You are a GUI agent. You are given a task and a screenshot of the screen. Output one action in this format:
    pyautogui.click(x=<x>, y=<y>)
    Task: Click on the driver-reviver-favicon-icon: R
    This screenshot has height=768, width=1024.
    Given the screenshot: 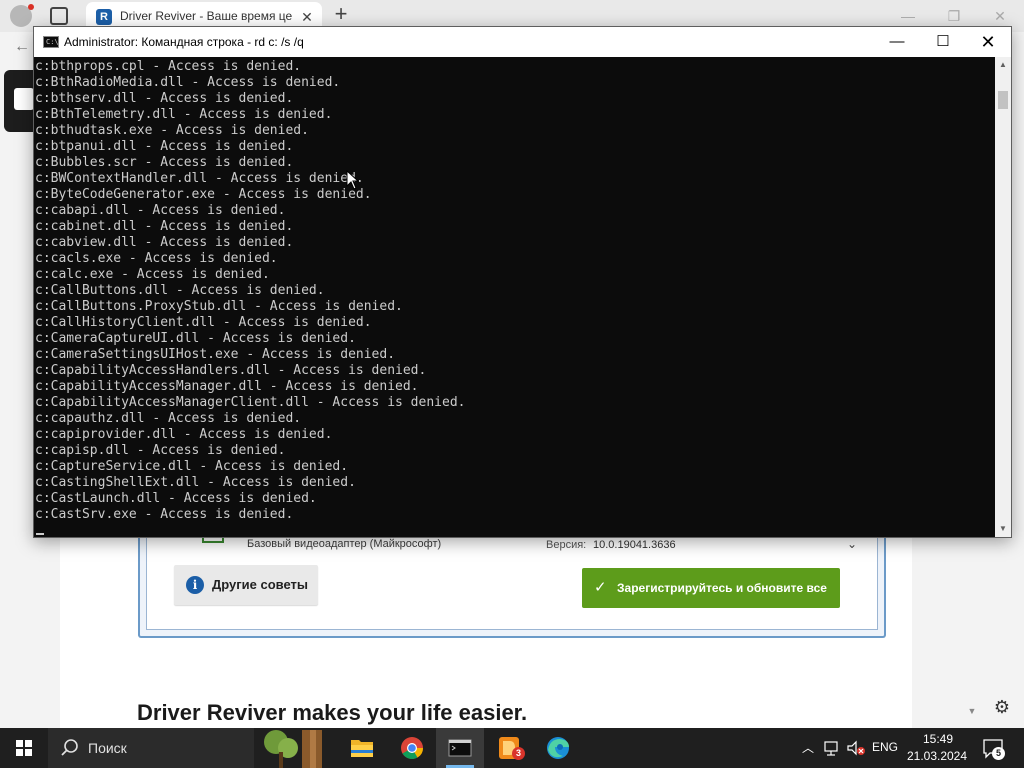 What is the action you would take?
    pyautogui.click(x=104, y=17)
    